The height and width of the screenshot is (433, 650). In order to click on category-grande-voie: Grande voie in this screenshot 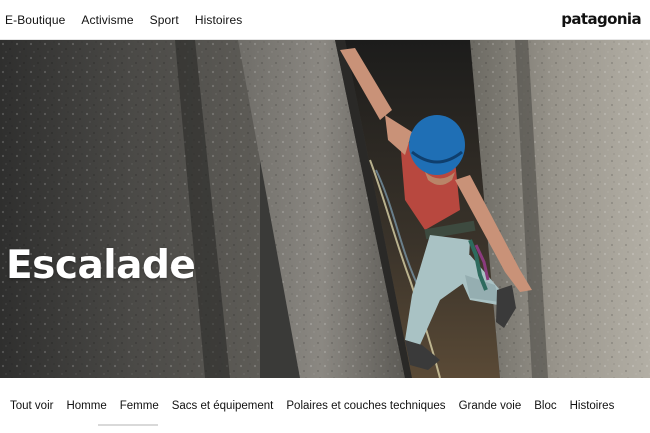, I will do `click(490, 406)`.